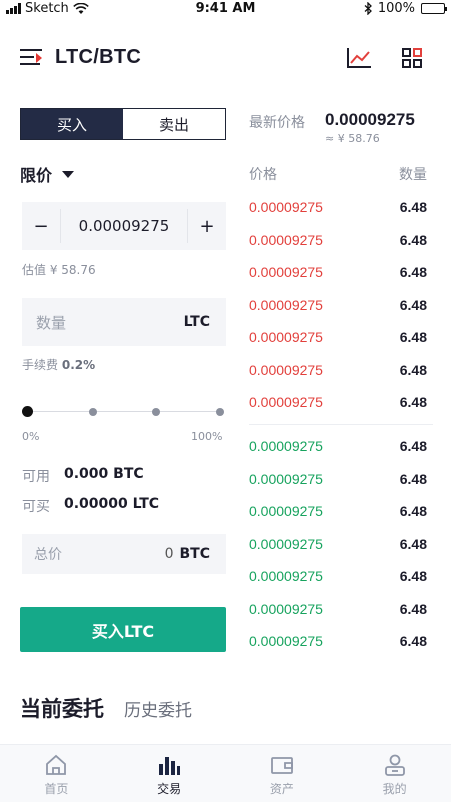  I want to click on tab-sell: 卖出, so click(174, 124).